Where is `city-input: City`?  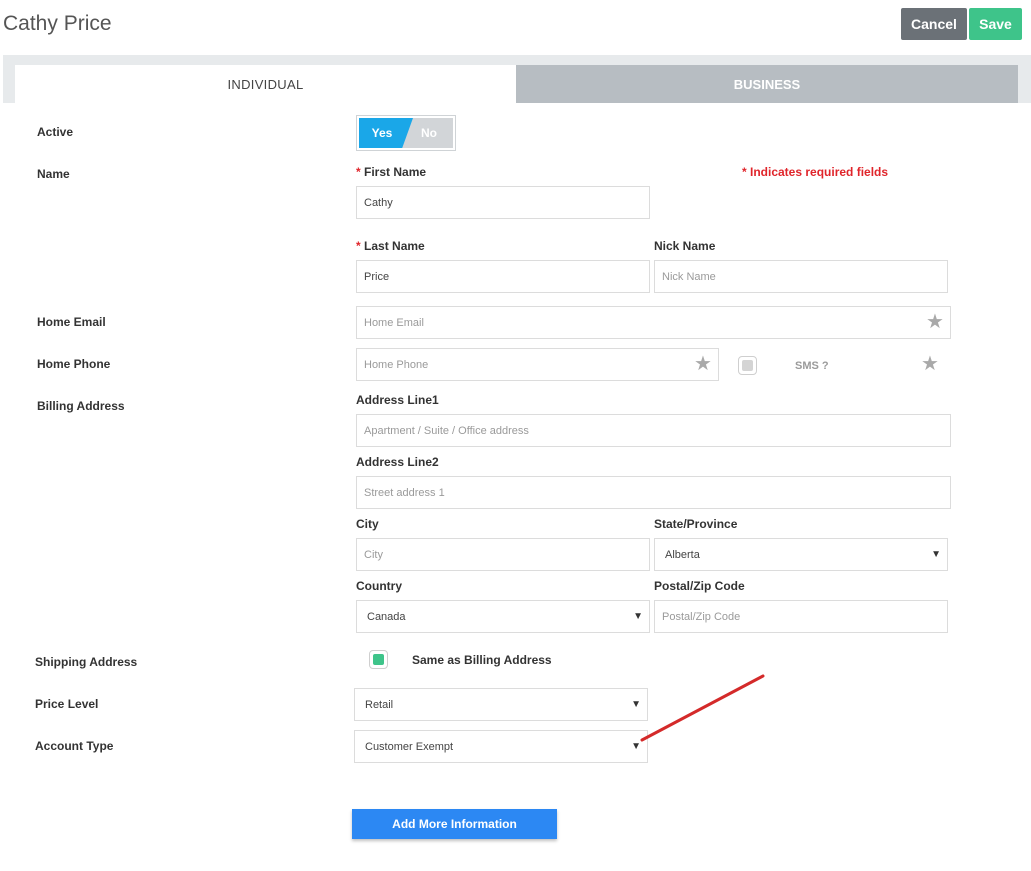 city-input: City is located at coordinates (503, 554).